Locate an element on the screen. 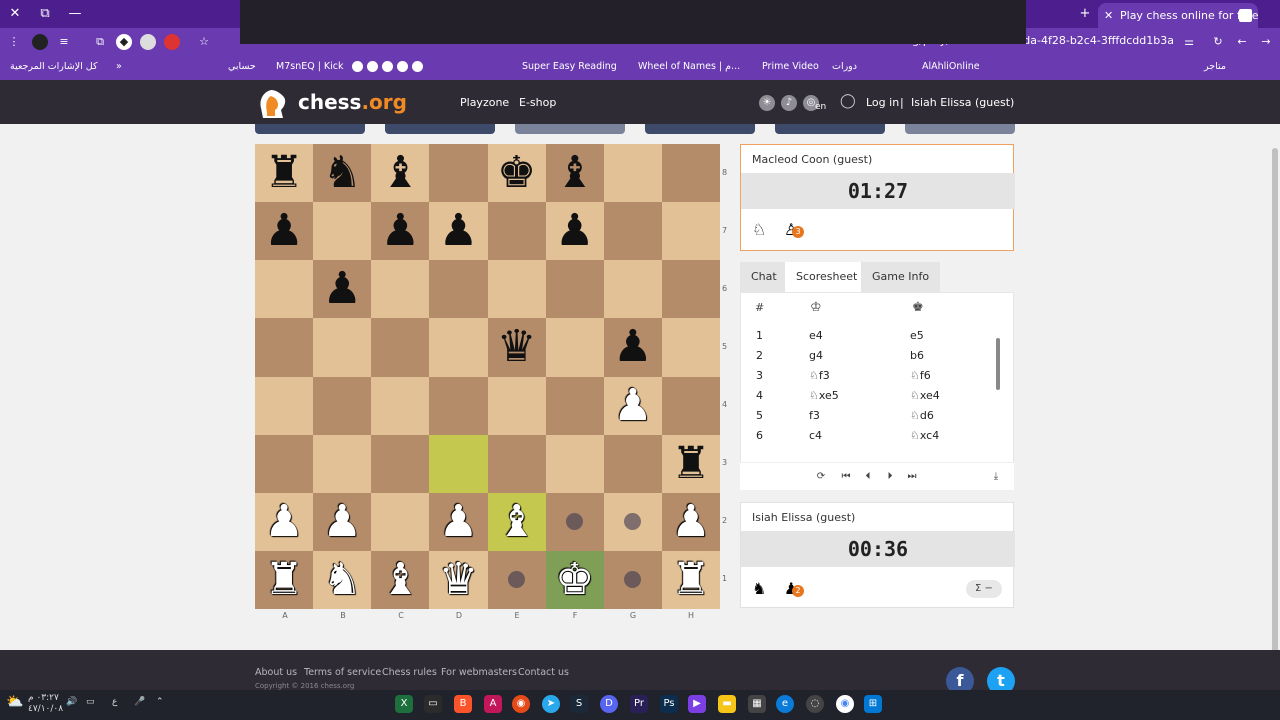  square-a1: ♜ is located at coordinates (284, 579).